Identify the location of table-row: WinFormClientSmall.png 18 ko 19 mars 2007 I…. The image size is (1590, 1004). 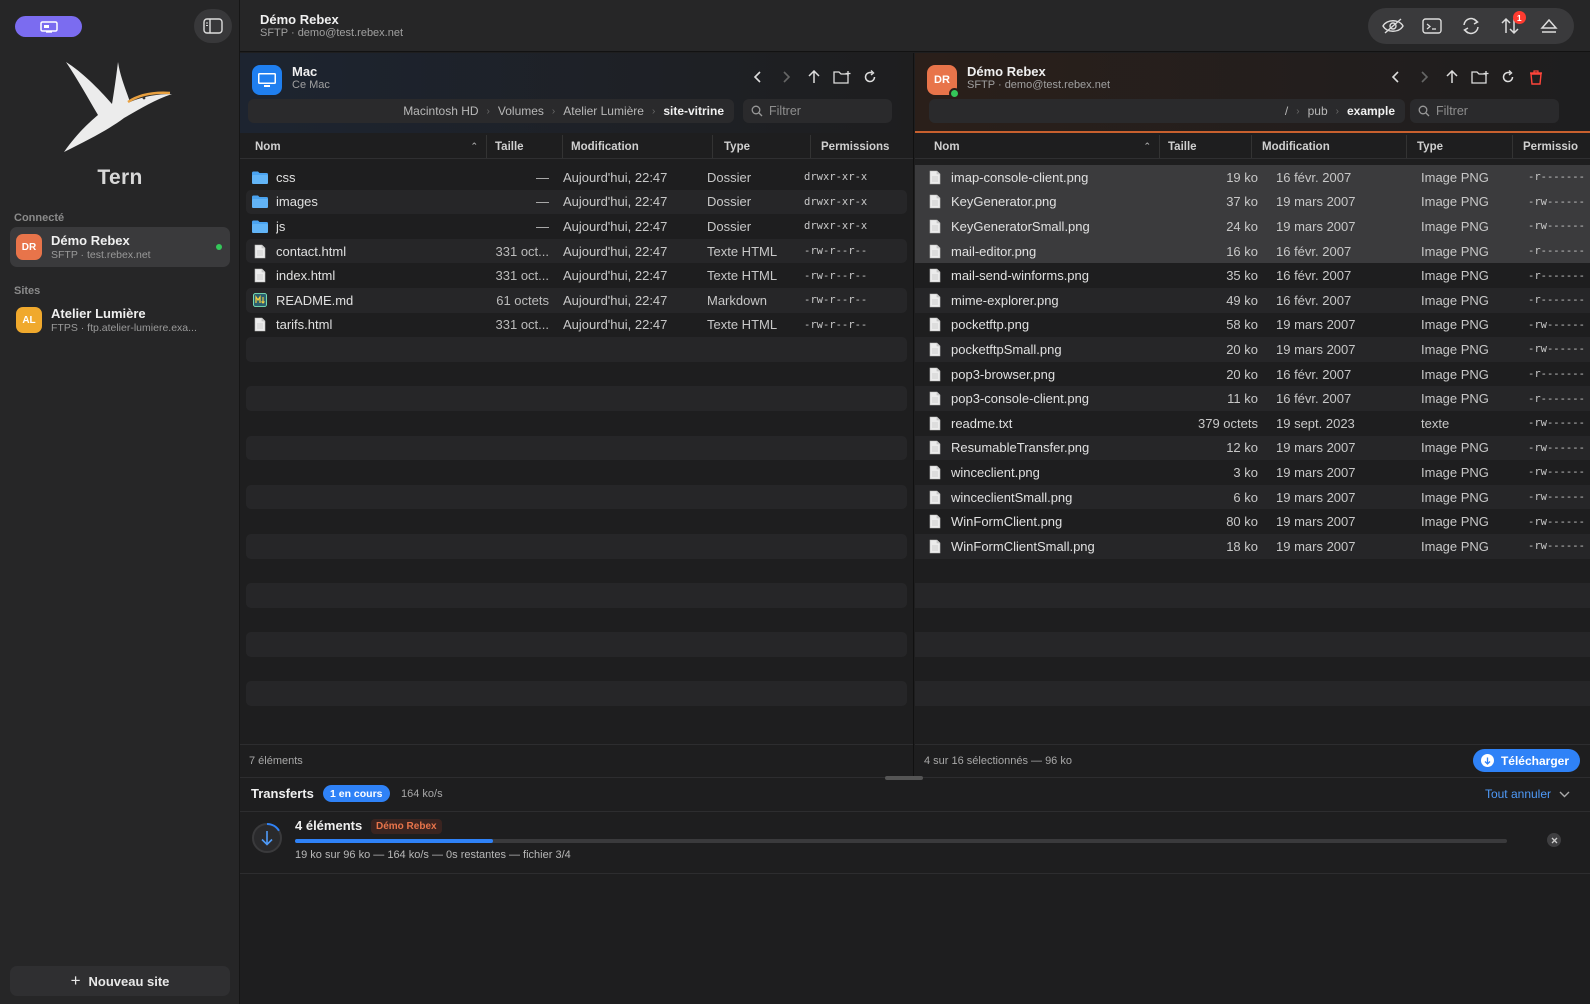
(1252, 546).